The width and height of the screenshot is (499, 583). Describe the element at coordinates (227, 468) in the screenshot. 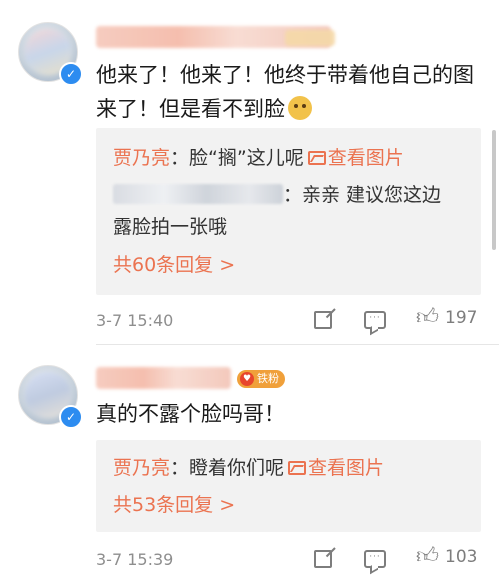

I see `reply-text: ：瞪着你们呢` at that location.